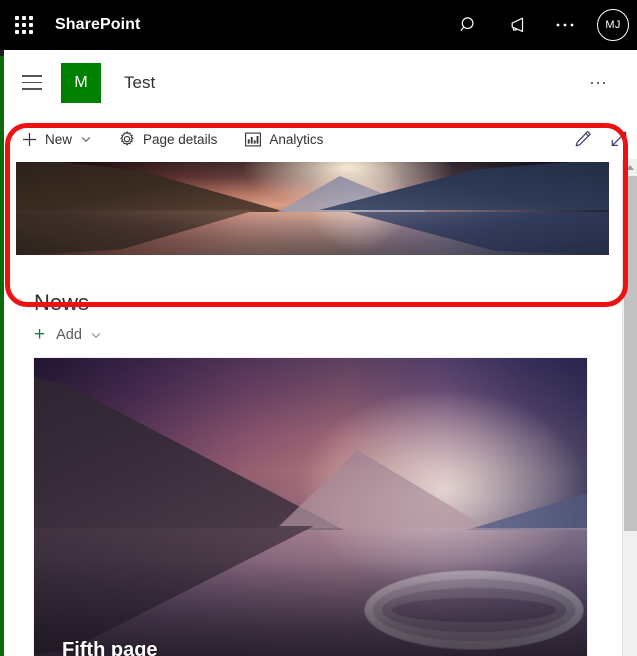 The width and height of the screenshot is (637, 656). I want to click on hamburger-menu-icon, so click(32, 83).